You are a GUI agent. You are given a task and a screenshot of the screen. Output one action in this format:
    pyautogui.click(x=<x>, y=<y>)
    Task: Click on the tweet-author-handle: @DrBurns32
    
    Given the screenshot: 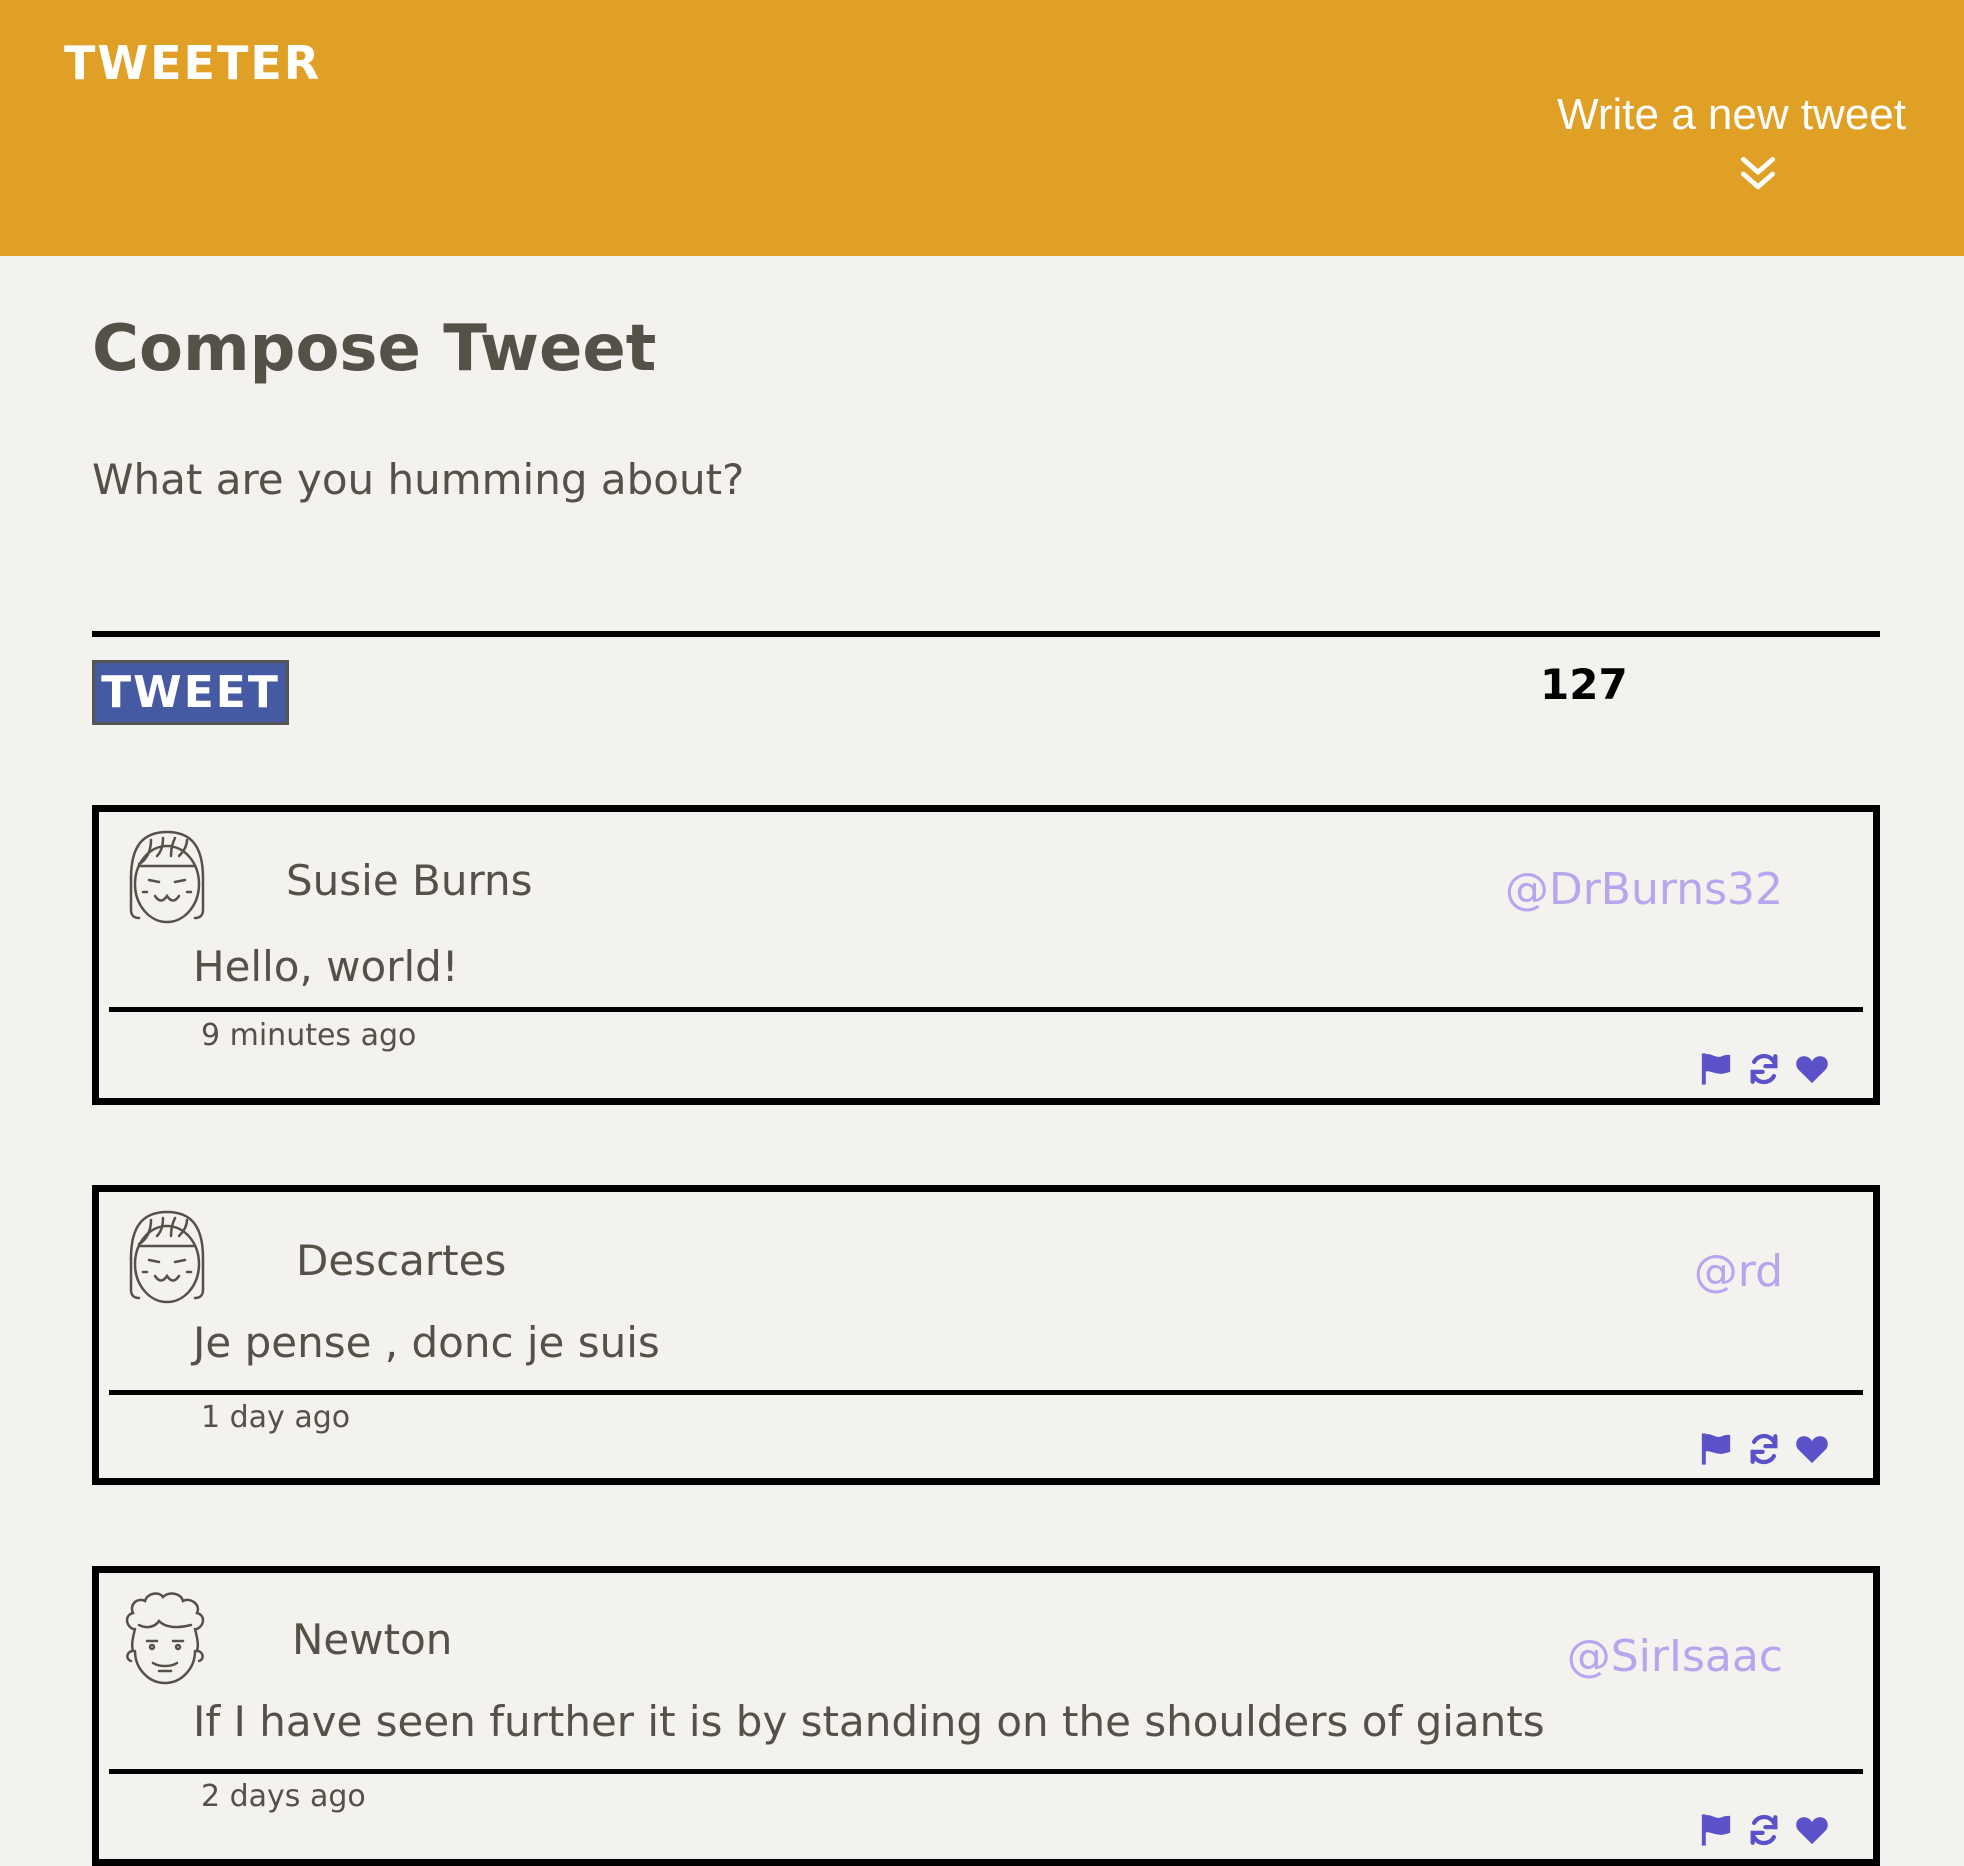 What is the action you would take?
    pyautogui.click(x=1644, y=889)
    